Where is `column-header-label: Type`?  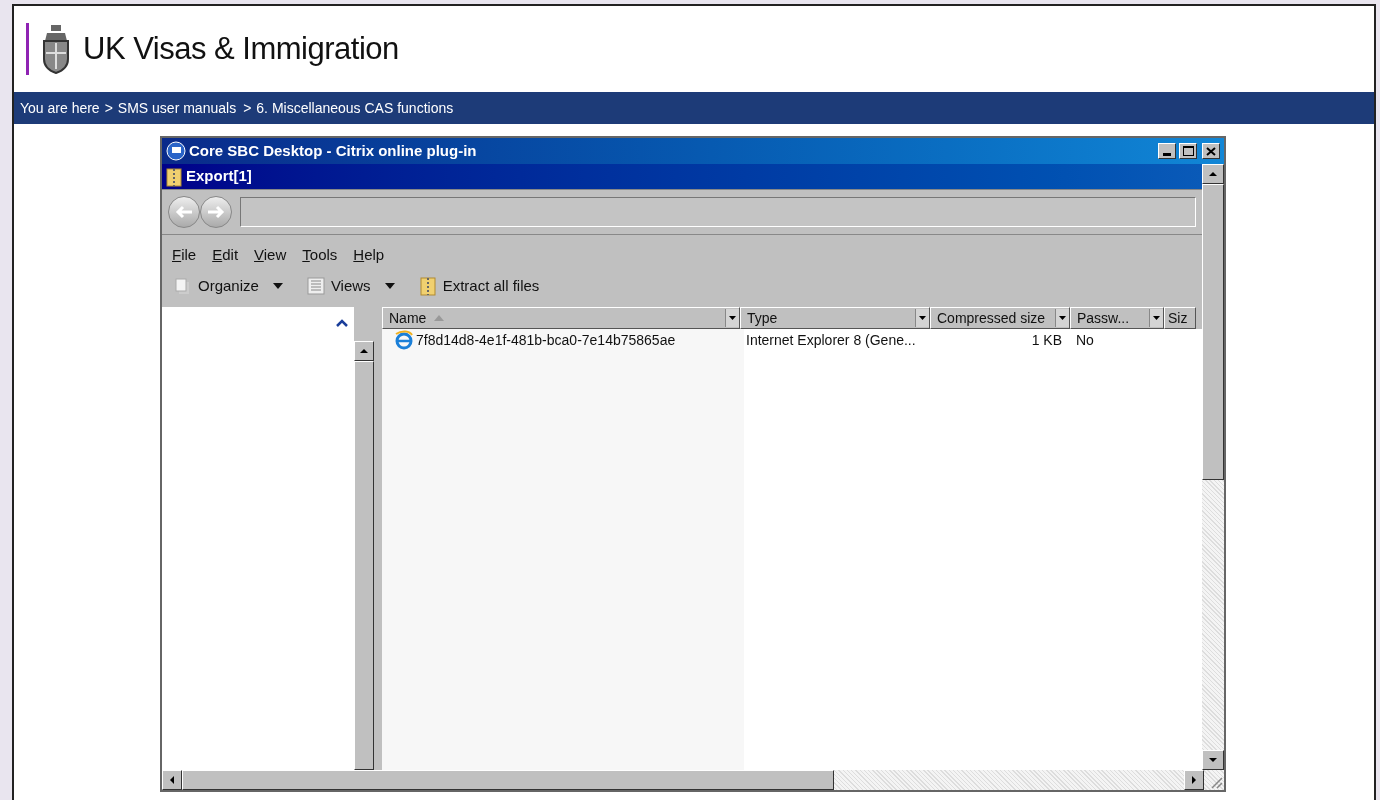
column-header-label: Type is located at coordinates (762, 318).